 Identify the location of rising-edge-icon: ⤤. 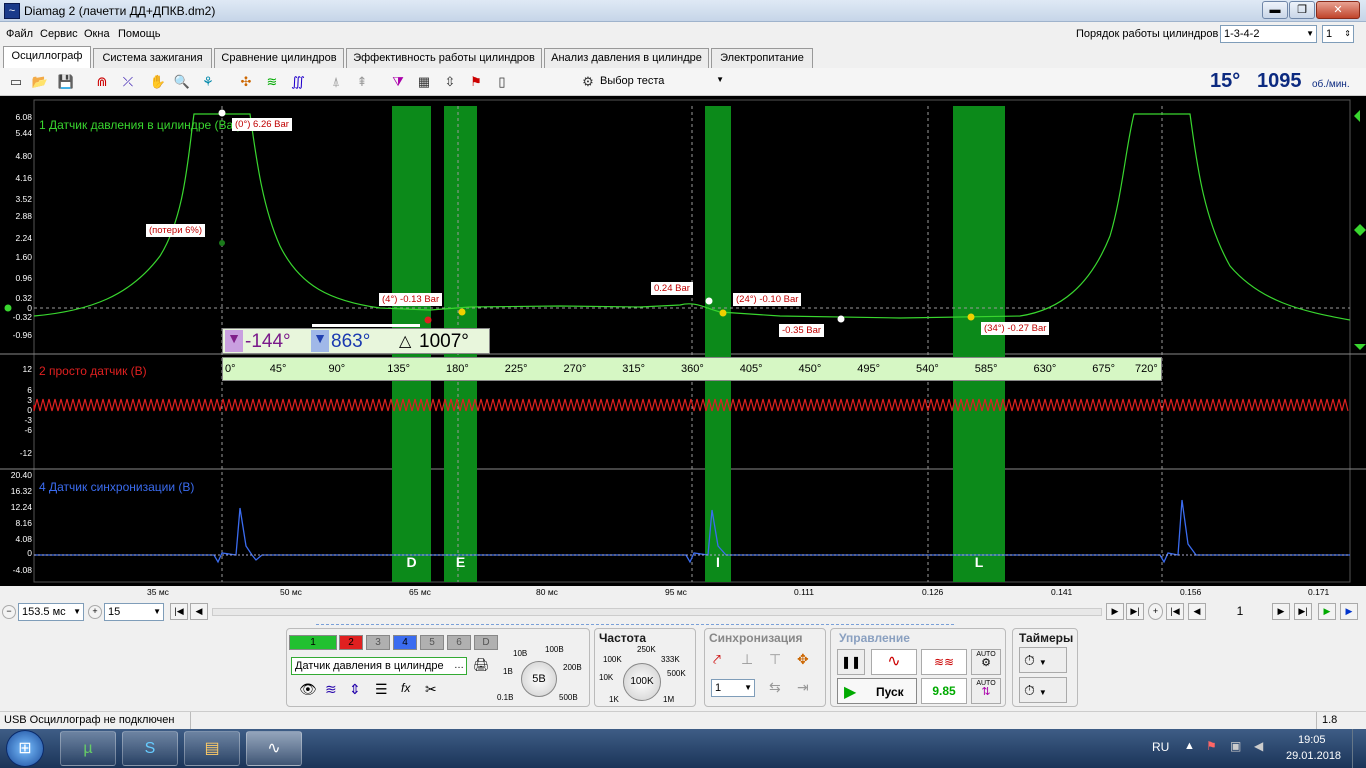
(717, 659).